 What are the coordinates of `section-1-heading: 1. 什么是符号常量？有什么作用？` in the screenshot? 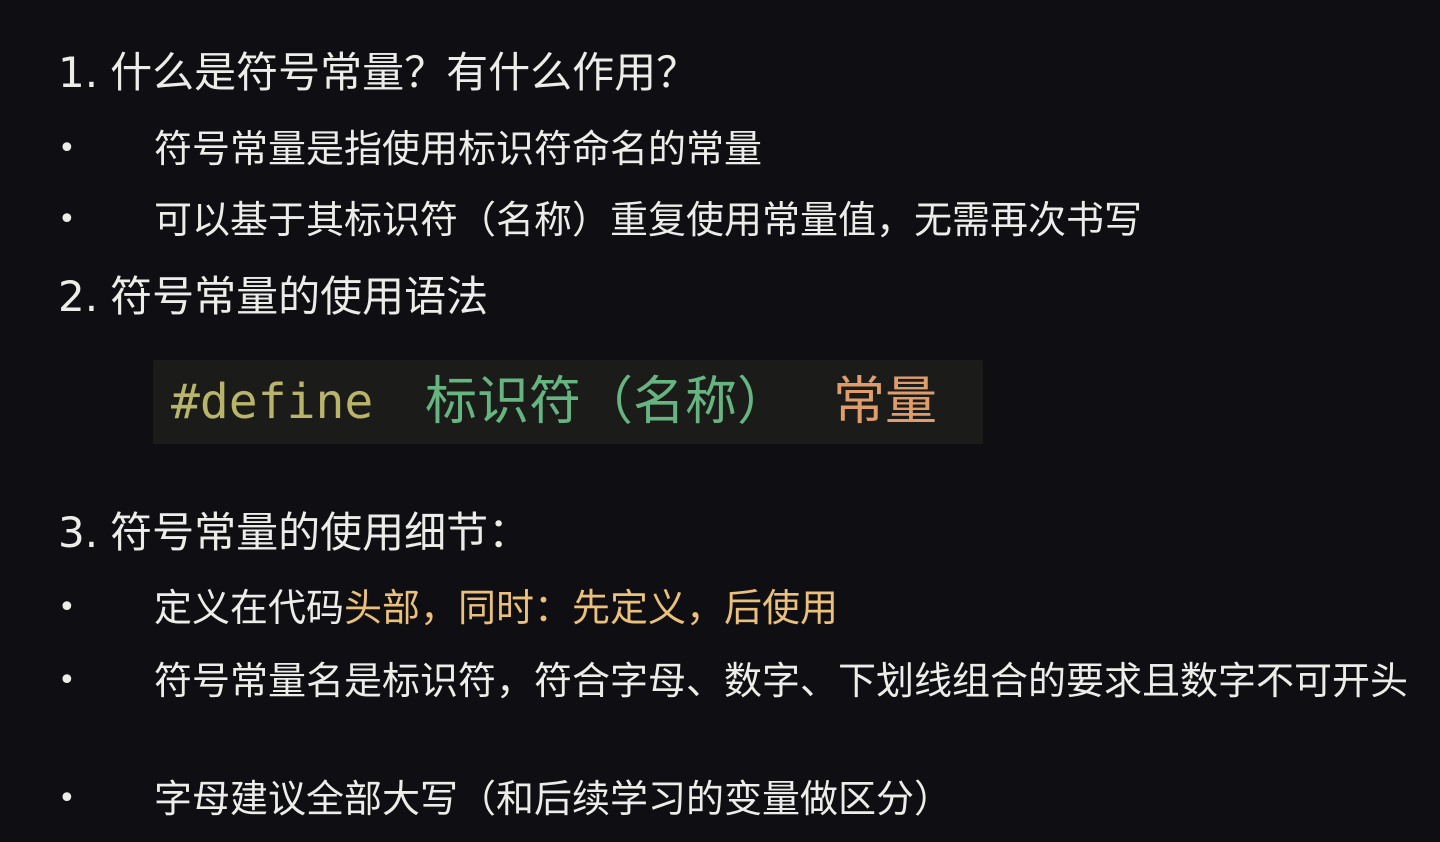 It's located at (378, 73).